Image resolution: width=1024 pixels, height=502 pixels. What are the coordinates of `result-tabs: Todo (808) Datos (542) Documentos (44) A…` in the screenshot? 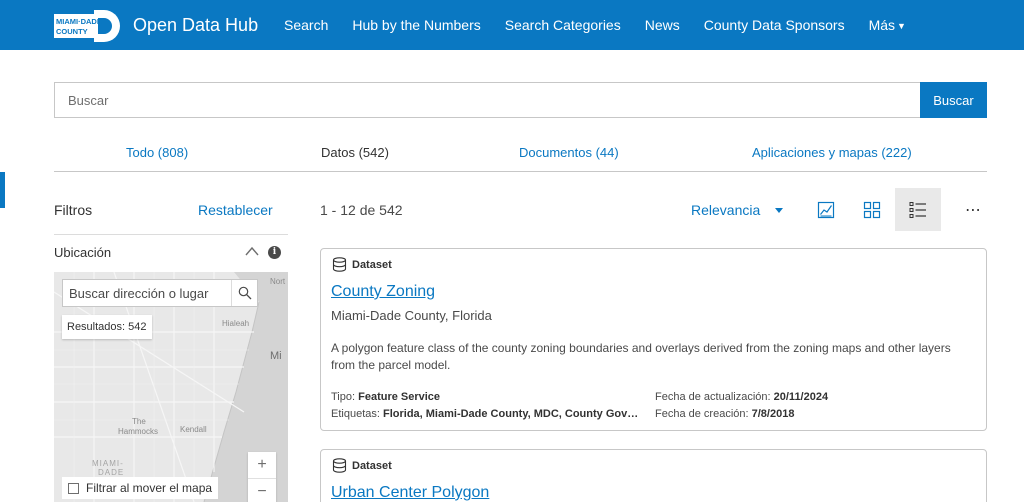 It's located at (520, 154).